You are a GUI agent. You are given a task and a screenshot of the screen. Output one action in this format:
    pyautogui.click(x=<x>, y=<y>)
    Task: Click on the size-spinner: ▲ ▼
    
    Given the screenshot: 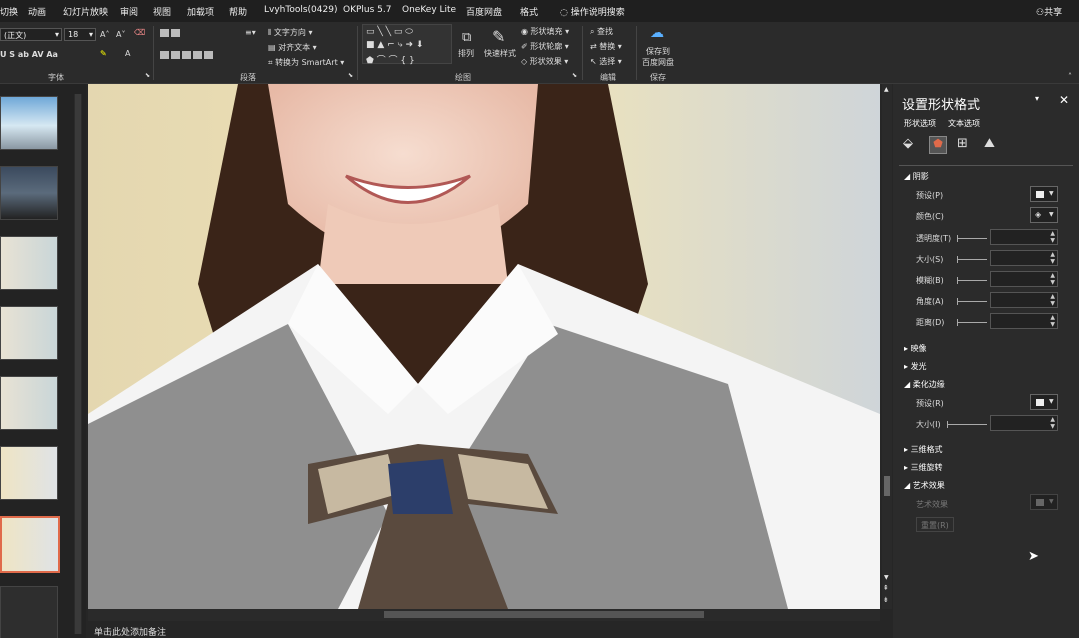 What is the action you would take?
    pyautogui.click(x=1024, y=258)
    